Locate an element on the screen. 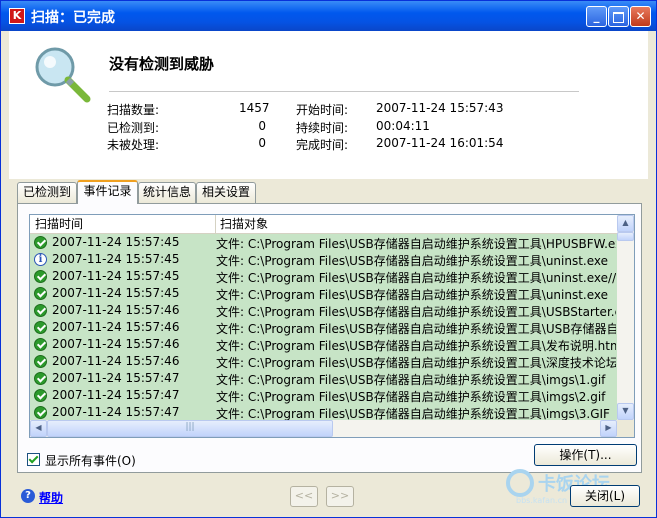 This screenshot has height=518, width=657. magnifier-icon is located at coordinates (63, 75).